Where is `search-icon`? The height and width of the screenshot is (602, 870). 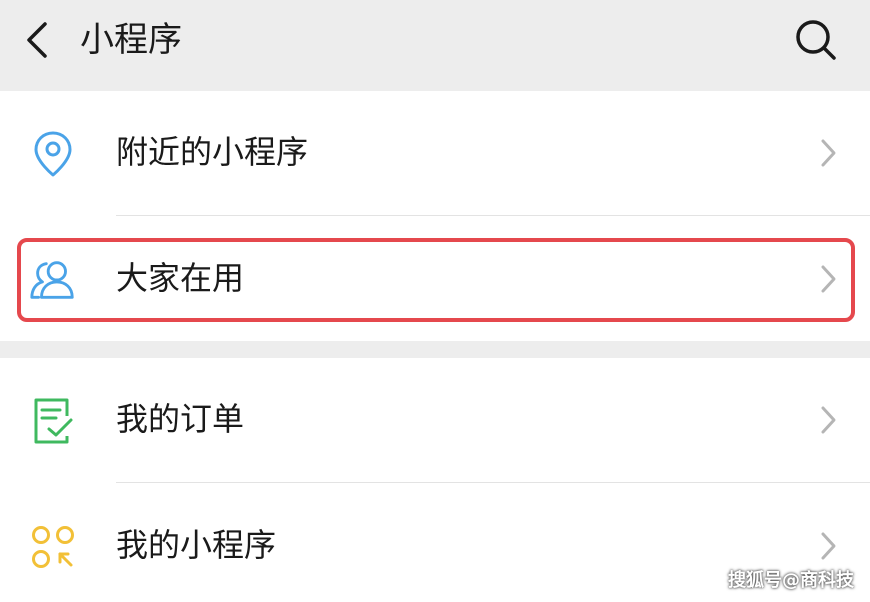
search-icon is located at coordinates (816, 40).